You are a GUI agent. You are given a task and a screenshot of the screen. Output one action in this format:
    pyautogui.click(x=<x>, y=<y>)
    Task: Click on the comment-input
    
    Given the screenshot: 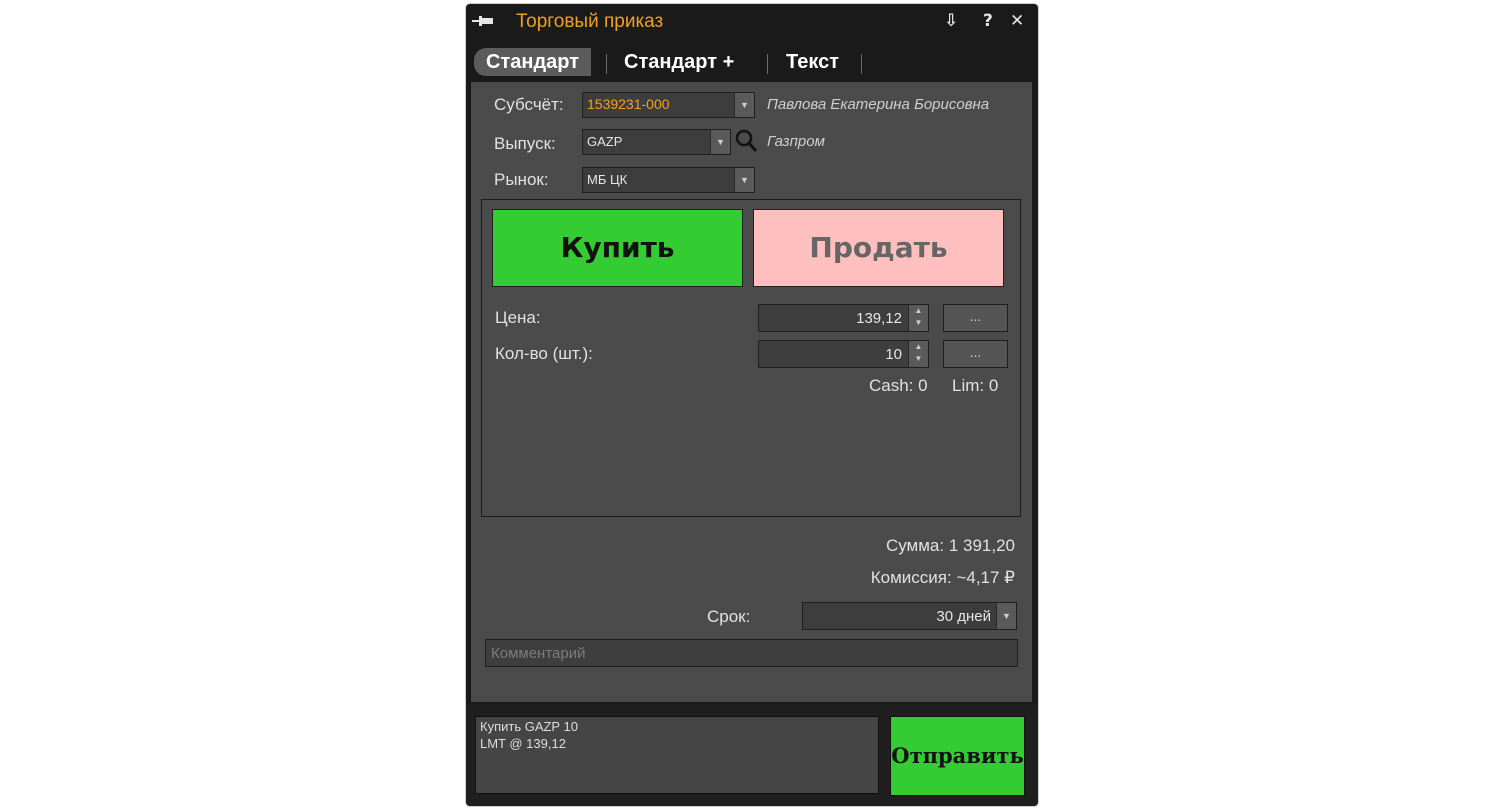 What is the action you would take?
    pyautogui.click(x=751, y=653)
    